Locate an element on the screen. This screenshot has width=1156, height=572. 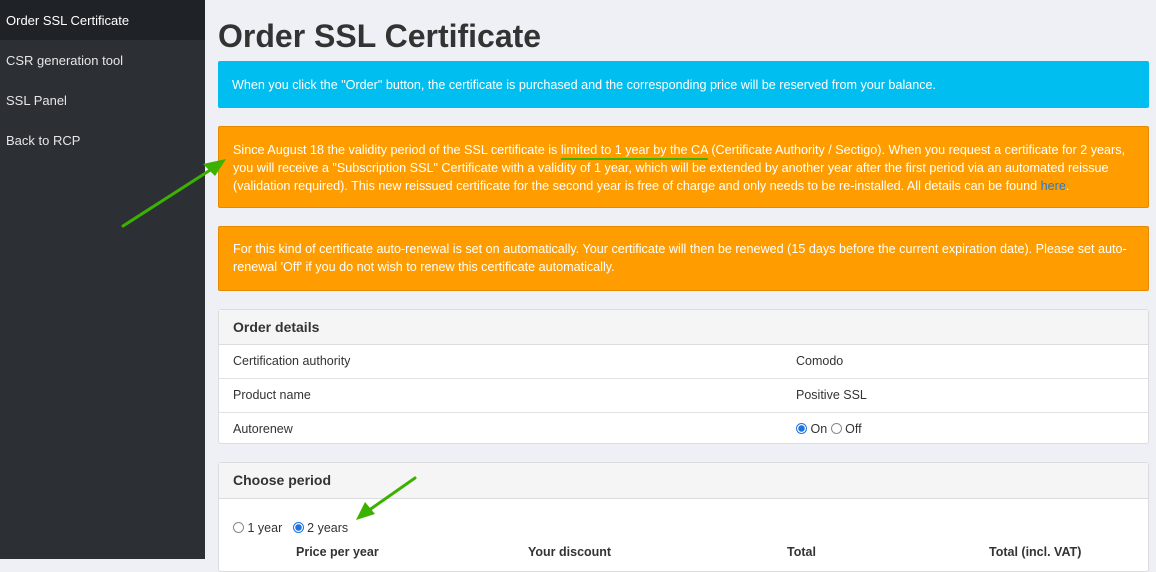
autorenew-off-label: Off is located at coordinates (853, 429).